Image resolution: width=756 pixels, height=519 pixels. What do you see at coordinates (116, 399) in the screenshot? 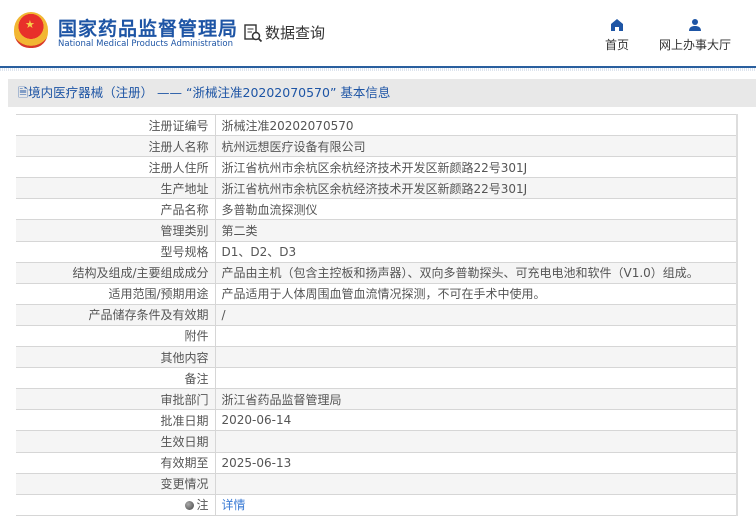
I see `field-label: 审批部门` at bounding box center [116, 399].